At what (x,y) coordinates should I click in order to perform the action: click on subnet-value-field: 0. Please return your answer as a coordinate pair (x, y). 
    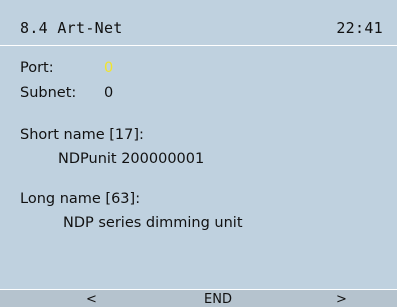
    Looking at the image, I should click on (108, 93).